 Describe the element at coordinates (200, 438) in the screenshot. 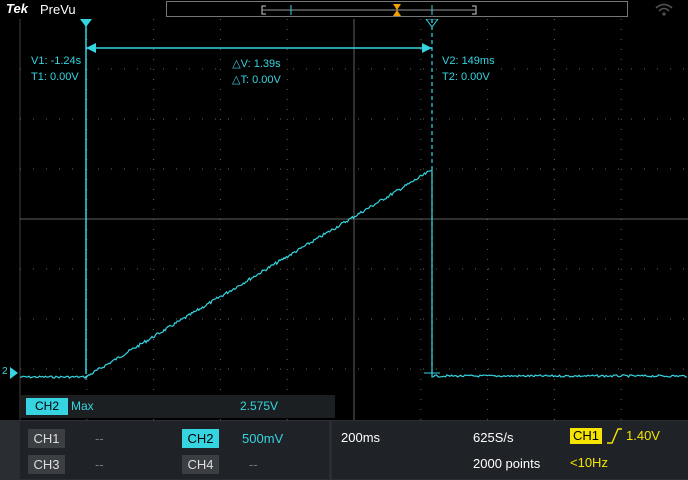

I see `ch2-button: CH2` at that location.